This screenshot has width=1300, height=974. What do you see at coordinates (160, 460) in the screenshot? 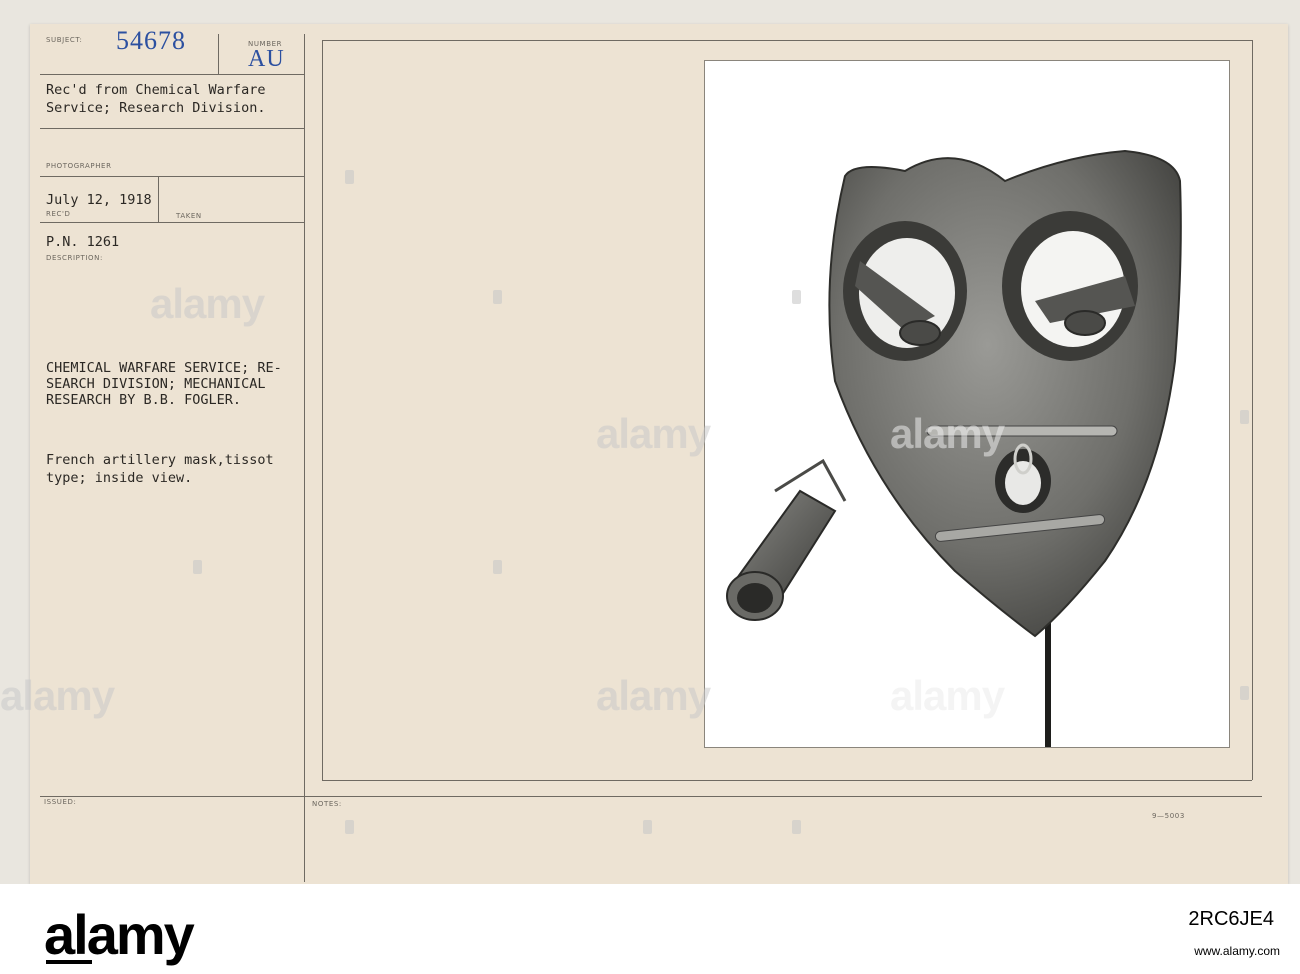
I see `caption-line-1: French artillery mask,tissot` at bounding box center [160, 460].